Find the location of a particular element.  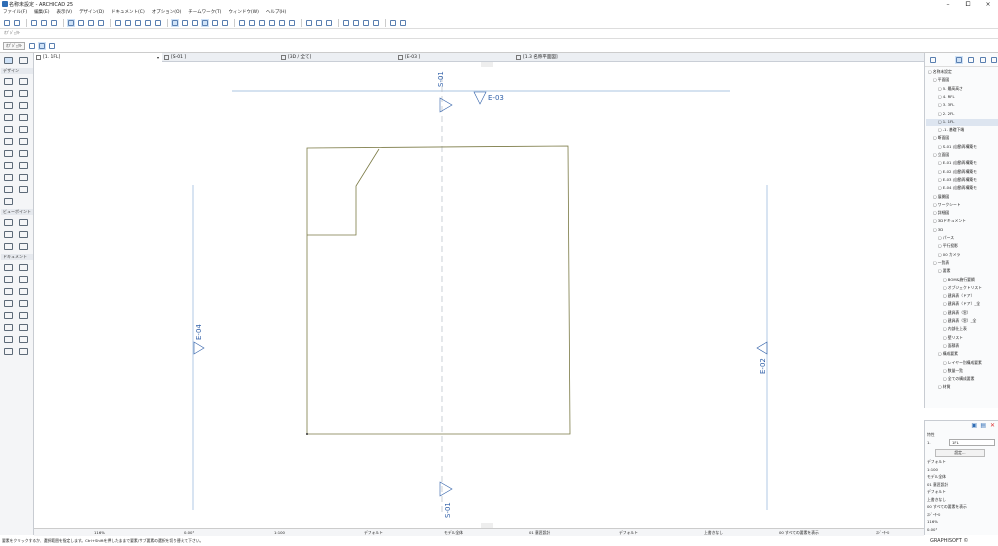

property-row: 01 意匠設計 is located at coordinates (937, 485).